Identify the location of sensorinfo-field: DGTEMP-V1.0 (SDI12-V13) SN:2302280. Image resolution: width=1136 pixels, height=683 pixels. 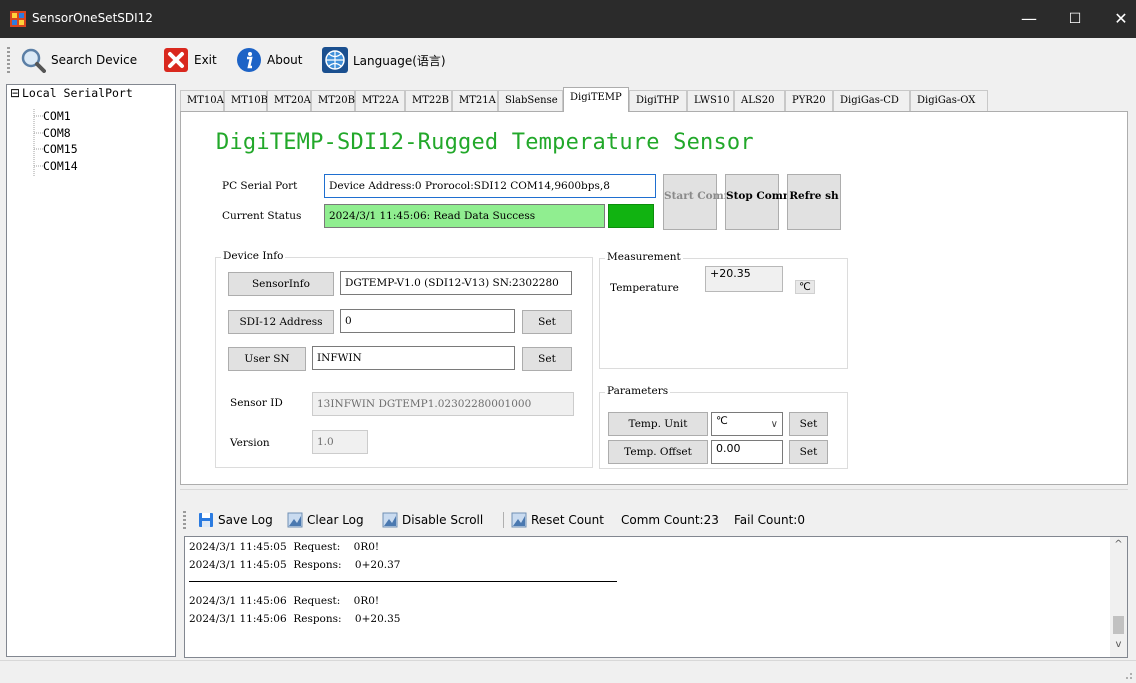
(456, 283).